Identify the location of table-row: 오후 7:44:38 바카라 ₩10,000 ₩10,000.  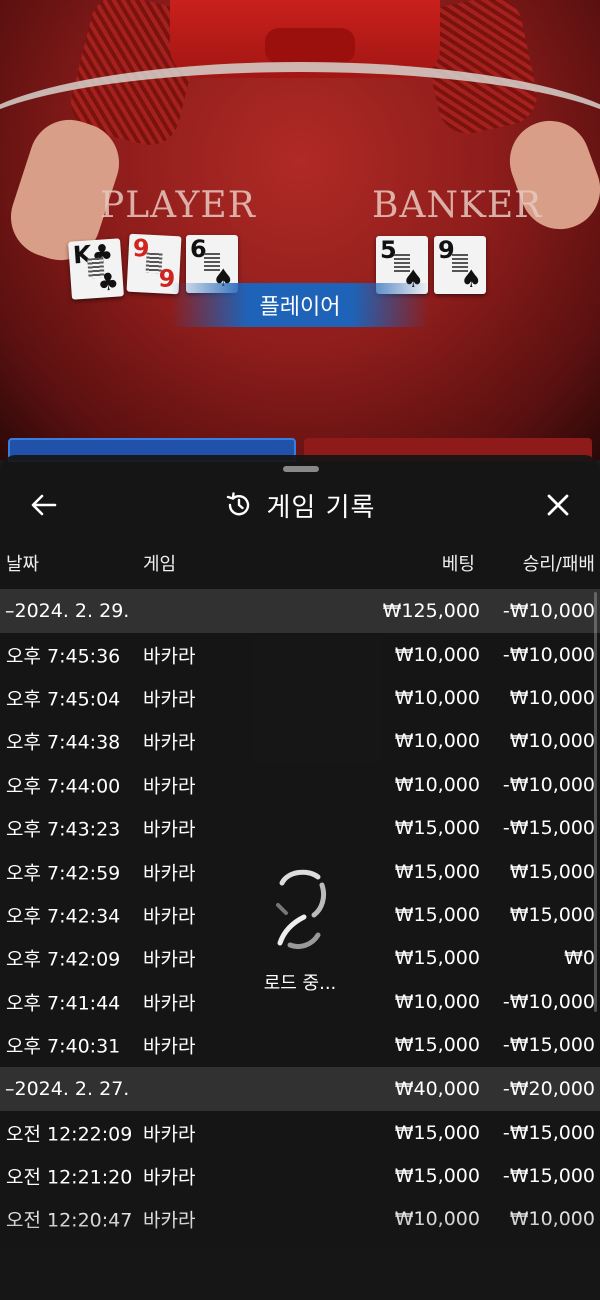
(300, 741).